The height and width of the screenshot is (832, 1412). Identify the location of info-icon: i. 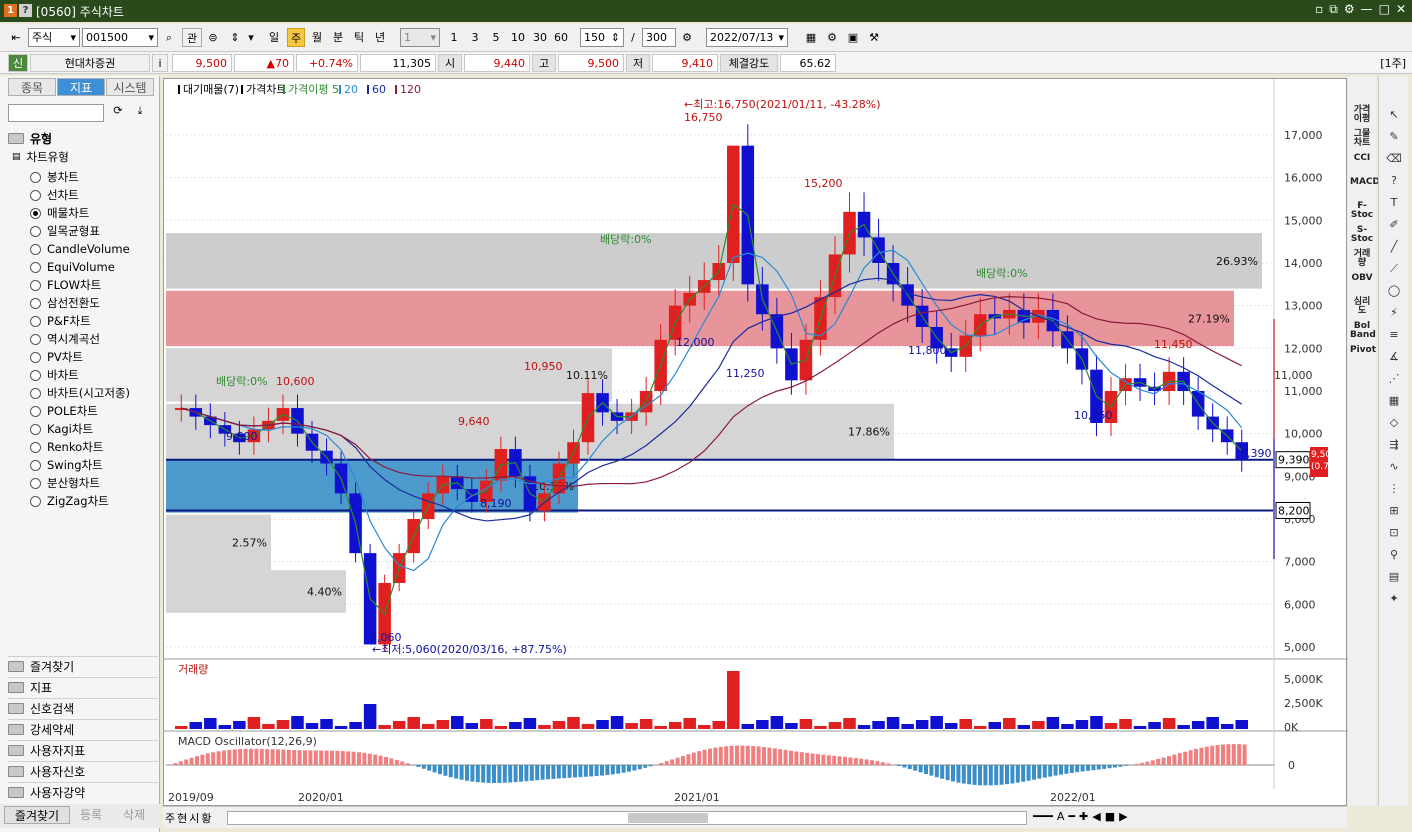
(160, 63).